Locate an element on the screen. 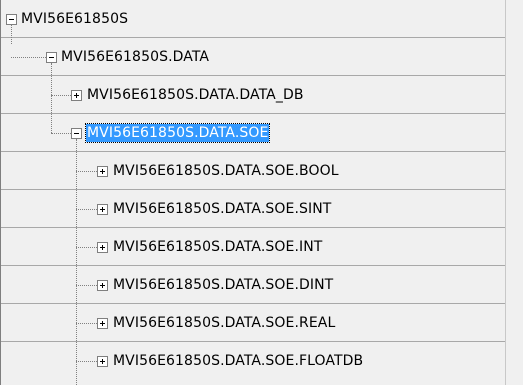 Image resolution: width=523 pixels, height=385 pixels. tree-node-label: MVI56E61850S.DATA.SOE.INT is located at coordinates (217, 247).